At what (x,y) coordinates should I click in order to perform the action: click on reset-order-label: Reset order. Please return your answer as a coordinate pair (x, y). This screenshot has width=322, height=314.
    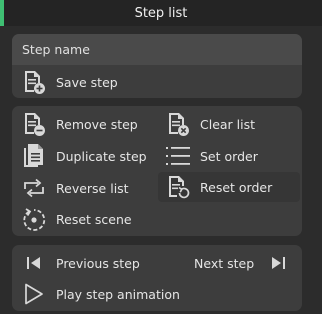
    Looking at the image, I should click on (236, 187).